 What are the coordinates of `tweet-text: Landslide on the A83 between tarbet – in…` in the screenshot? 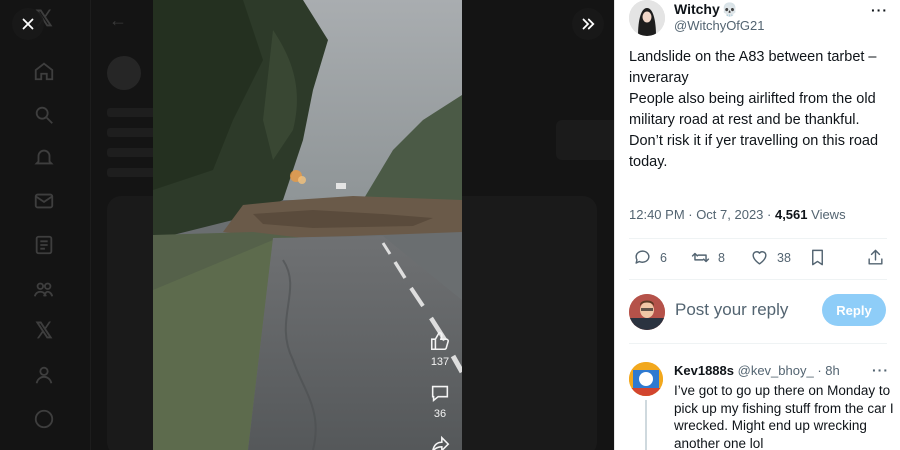 It's located at (762, 110).